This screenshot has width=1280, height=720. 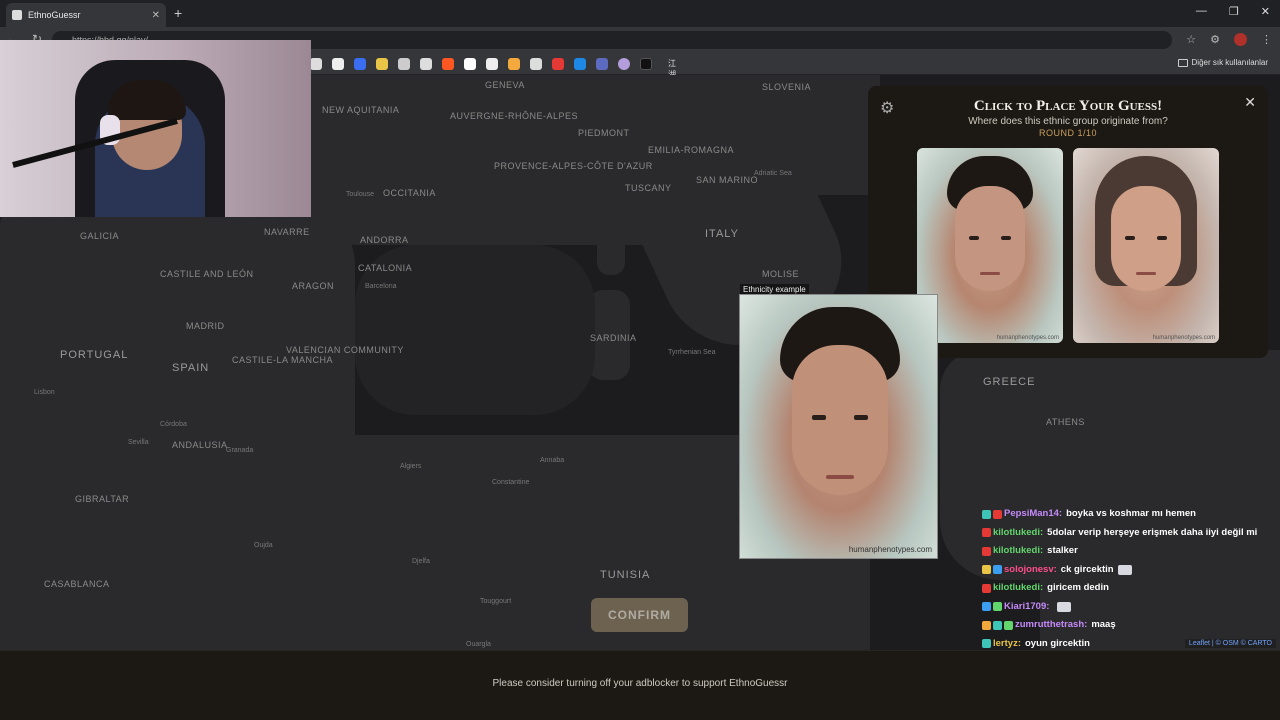 What do you see at coordinates (639, 615) in the screenshot?
I see `confirm-button: CONFIRM` at bounding box center [639, 615].